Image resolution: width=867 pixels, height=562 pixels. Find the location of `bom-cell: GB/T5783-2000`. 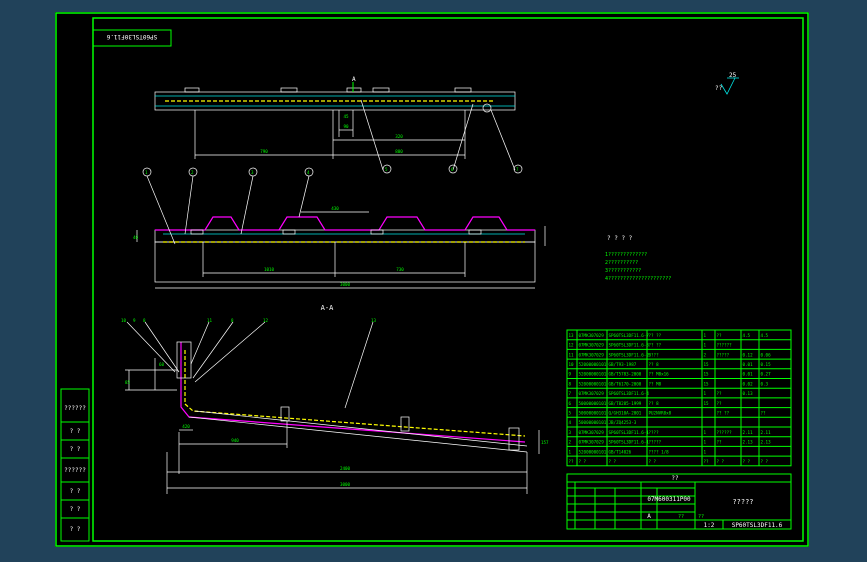

bom-cell: GB/T5783-2000 is located at coordinates (625, 374).